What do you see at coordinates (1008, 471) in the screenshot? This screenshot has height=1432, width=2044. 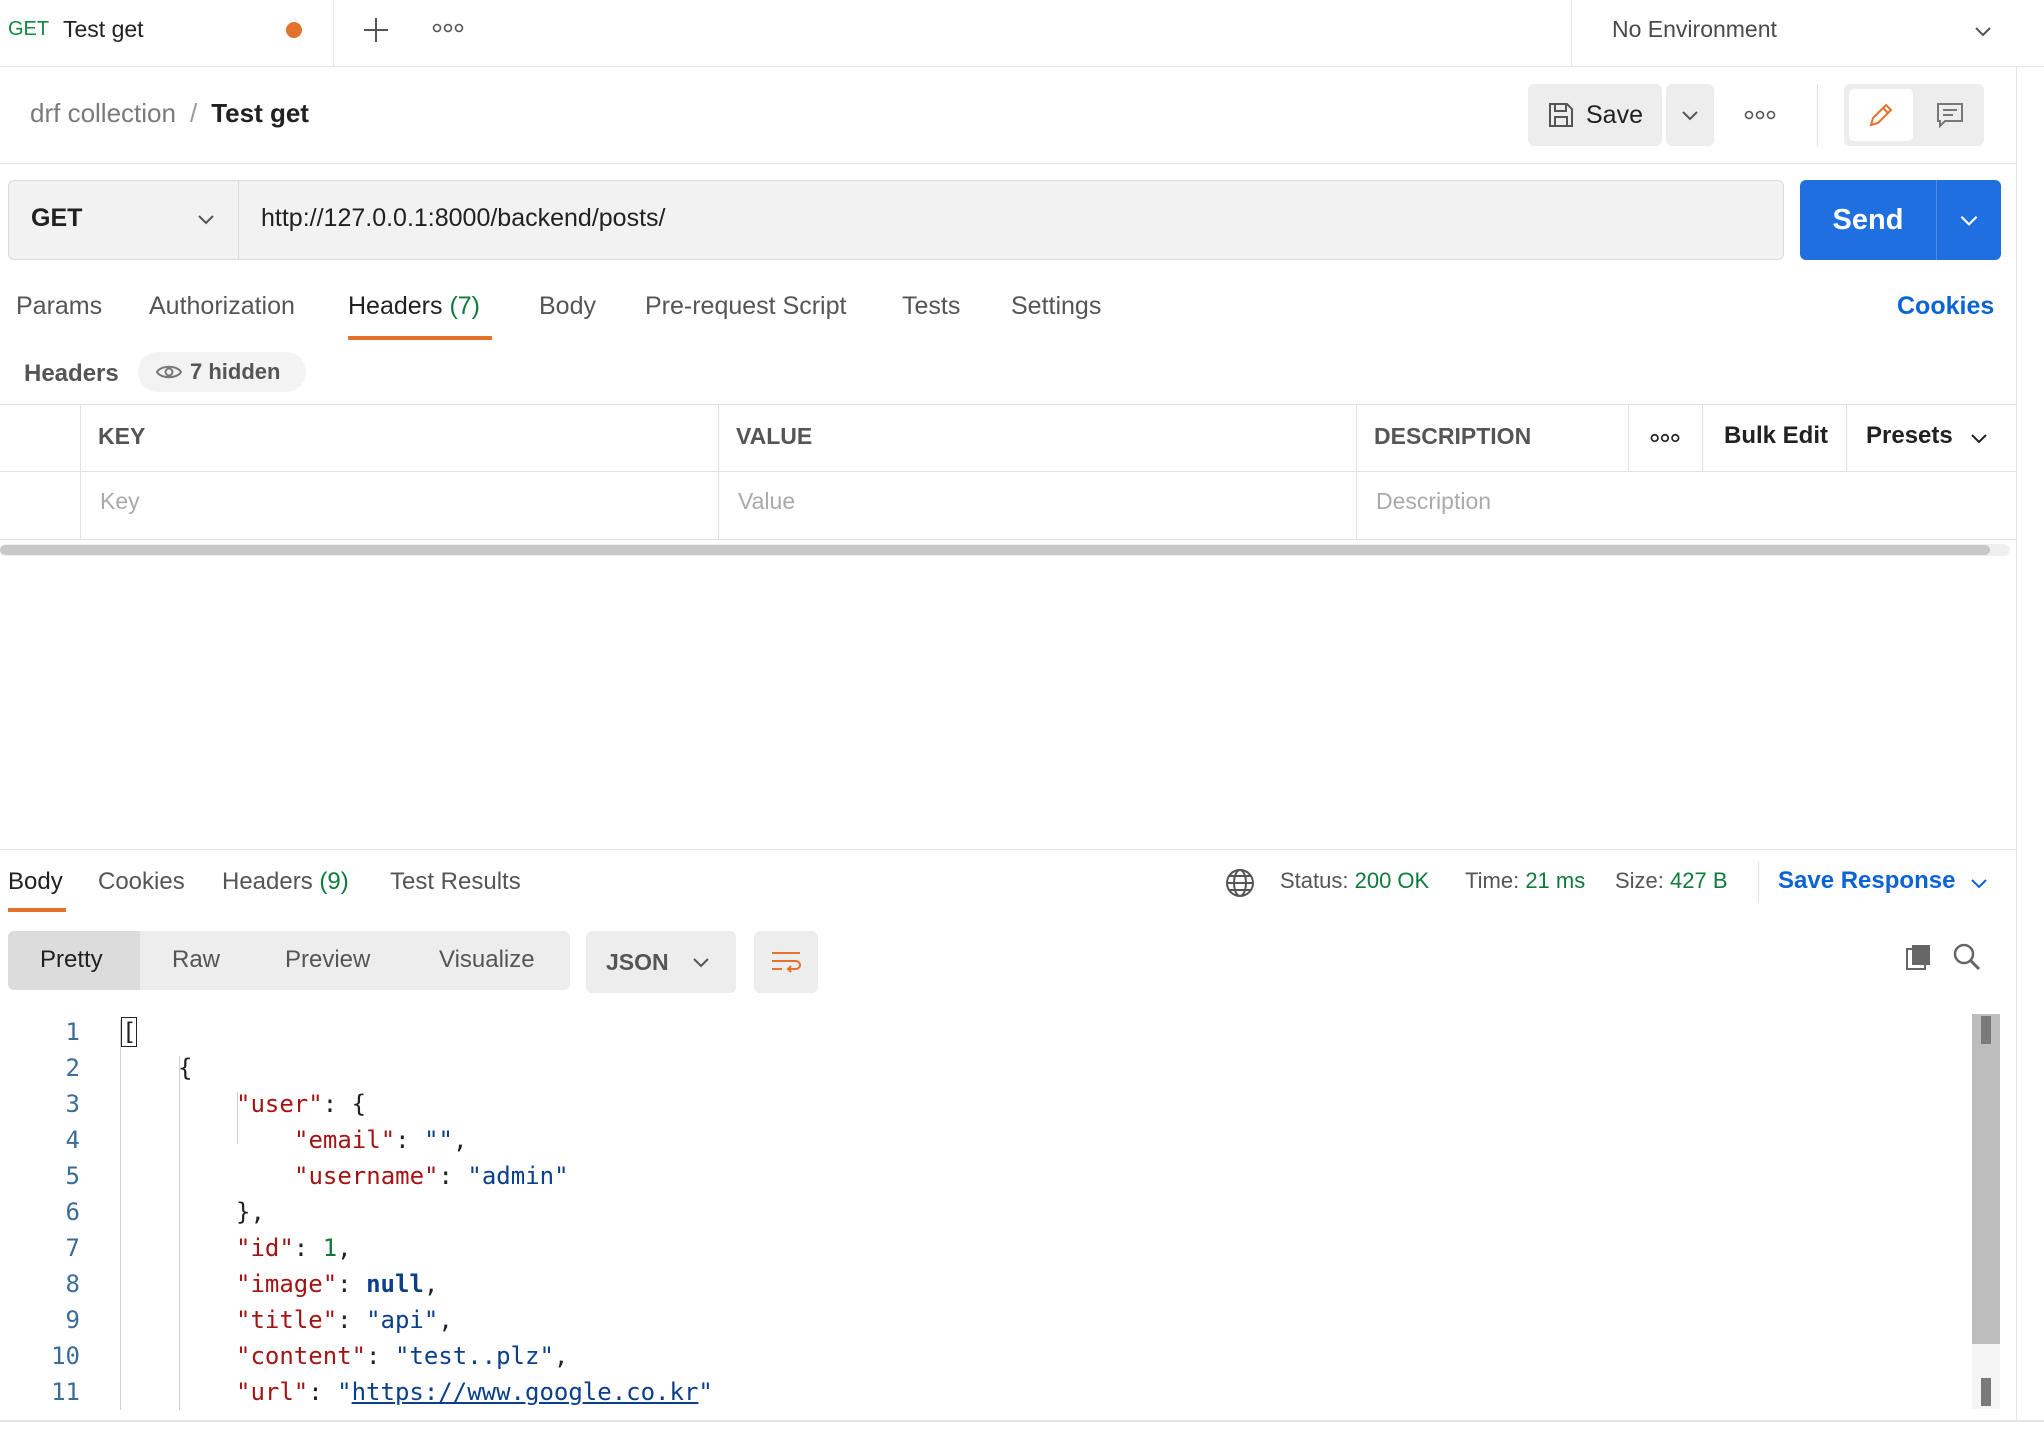 I see `row-divider` at bounding box center [1008, 471].